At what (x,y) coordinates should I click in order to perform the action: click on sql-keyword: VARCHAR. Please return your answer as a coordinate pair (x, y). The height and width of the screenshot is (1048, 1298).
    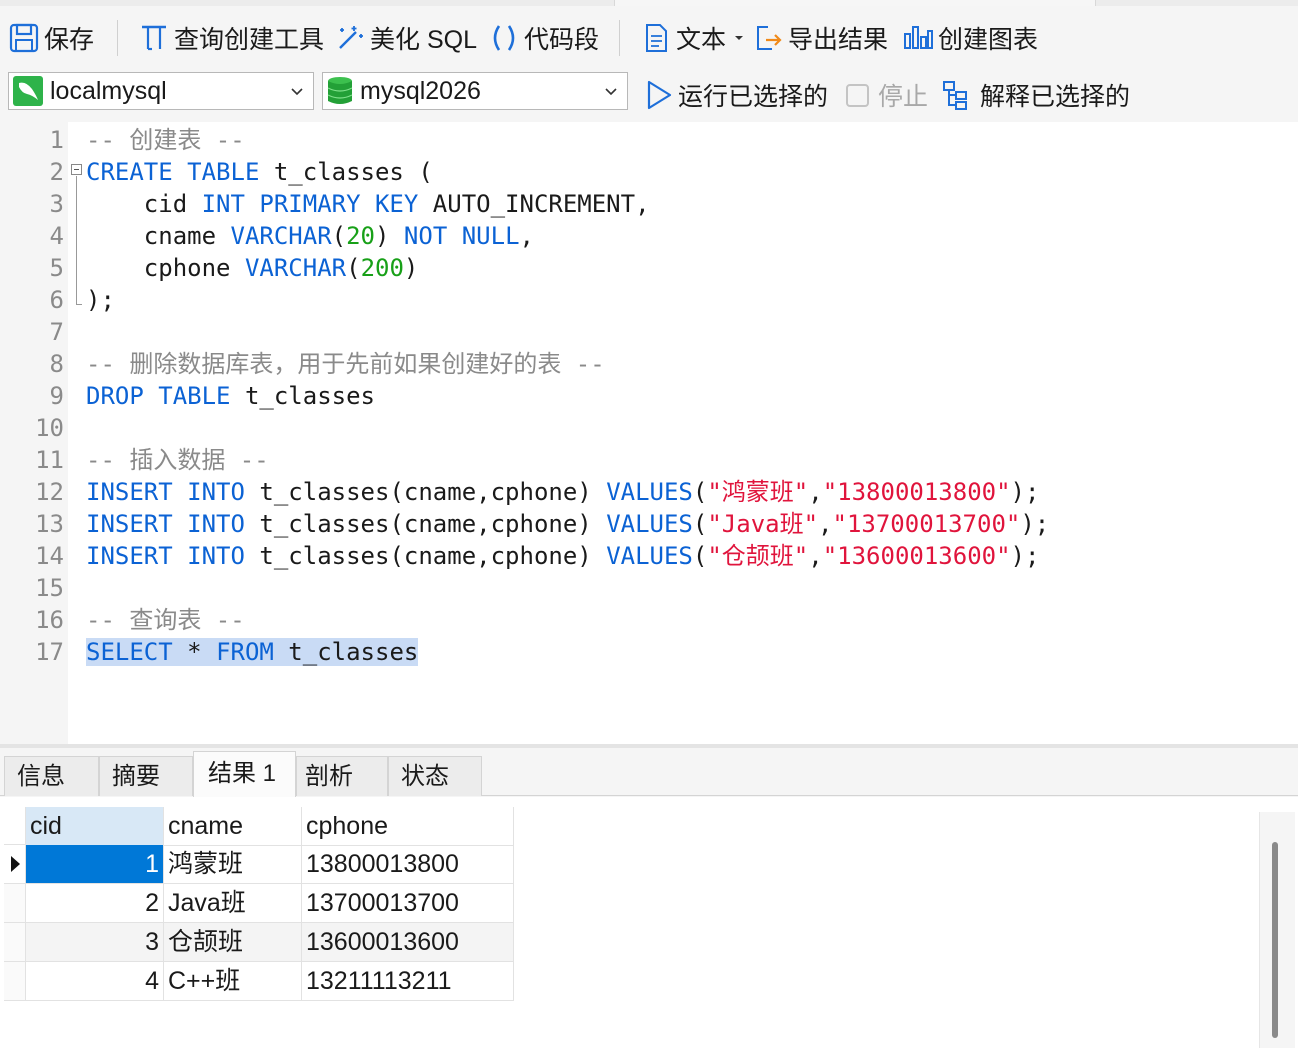
    Looking at the image, I should click on (281, 236).